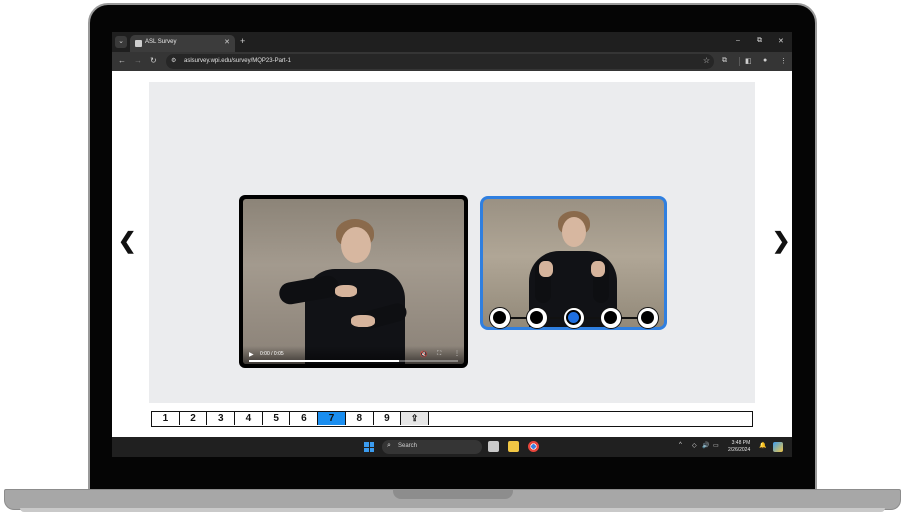 The image size is (905, 515). What do you see at coordinates (324, 361) in the screenshot?
I see `video-progress-fill` at bounding box center [324, 361].